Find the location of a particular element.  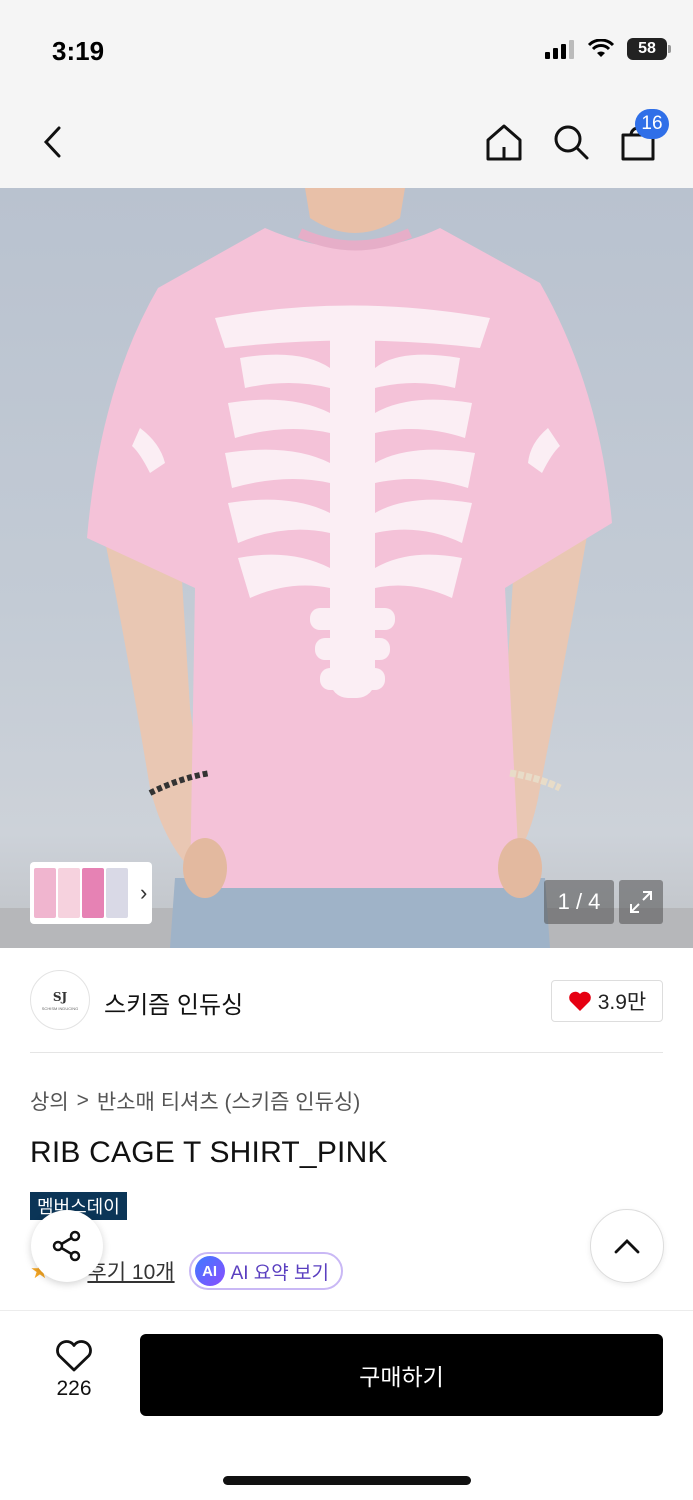

brand-name: 스키즘 인듀싱 is located at coordinates (173, 1002).